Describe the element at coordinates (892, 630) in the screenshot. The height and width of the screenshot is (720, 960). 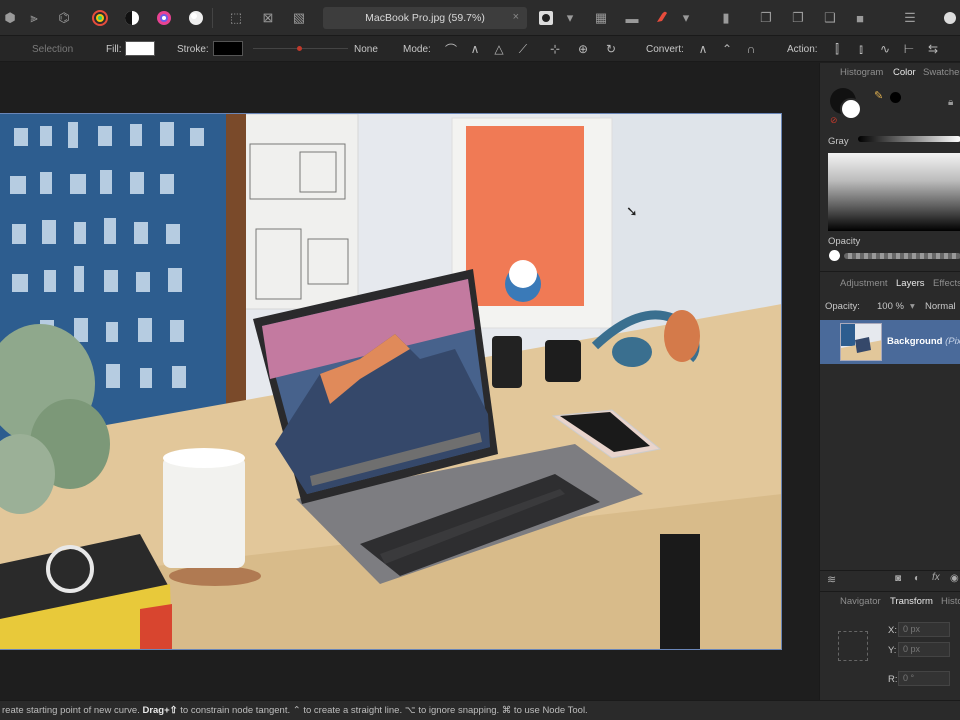
I see `x-label: X:` at that location.